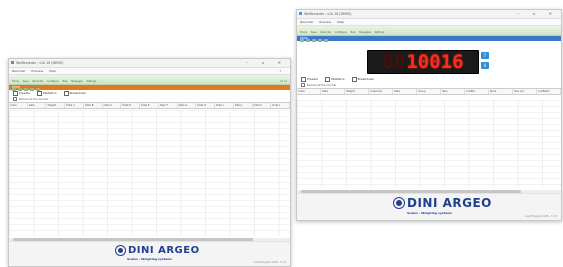  Describe the element at coordinates (405, 91) in the screenshot. I see `column-header: Data` at that location.